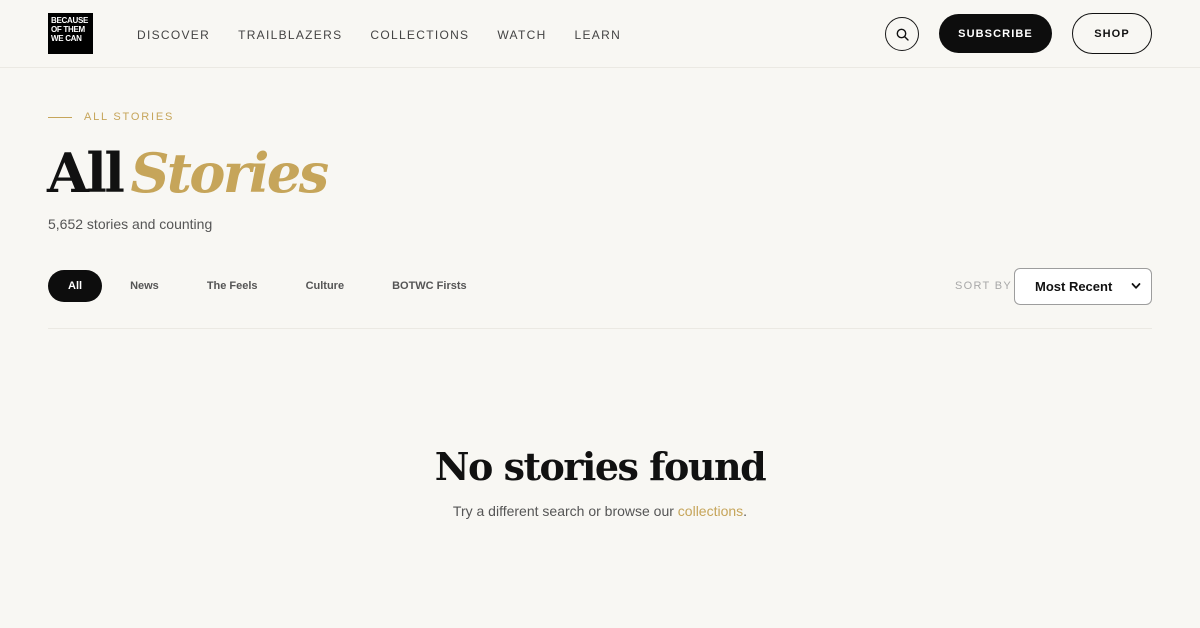 This screenshot has width=1200, height=628. I want to click on empty-state-title: No stories found, so click(600, 466).